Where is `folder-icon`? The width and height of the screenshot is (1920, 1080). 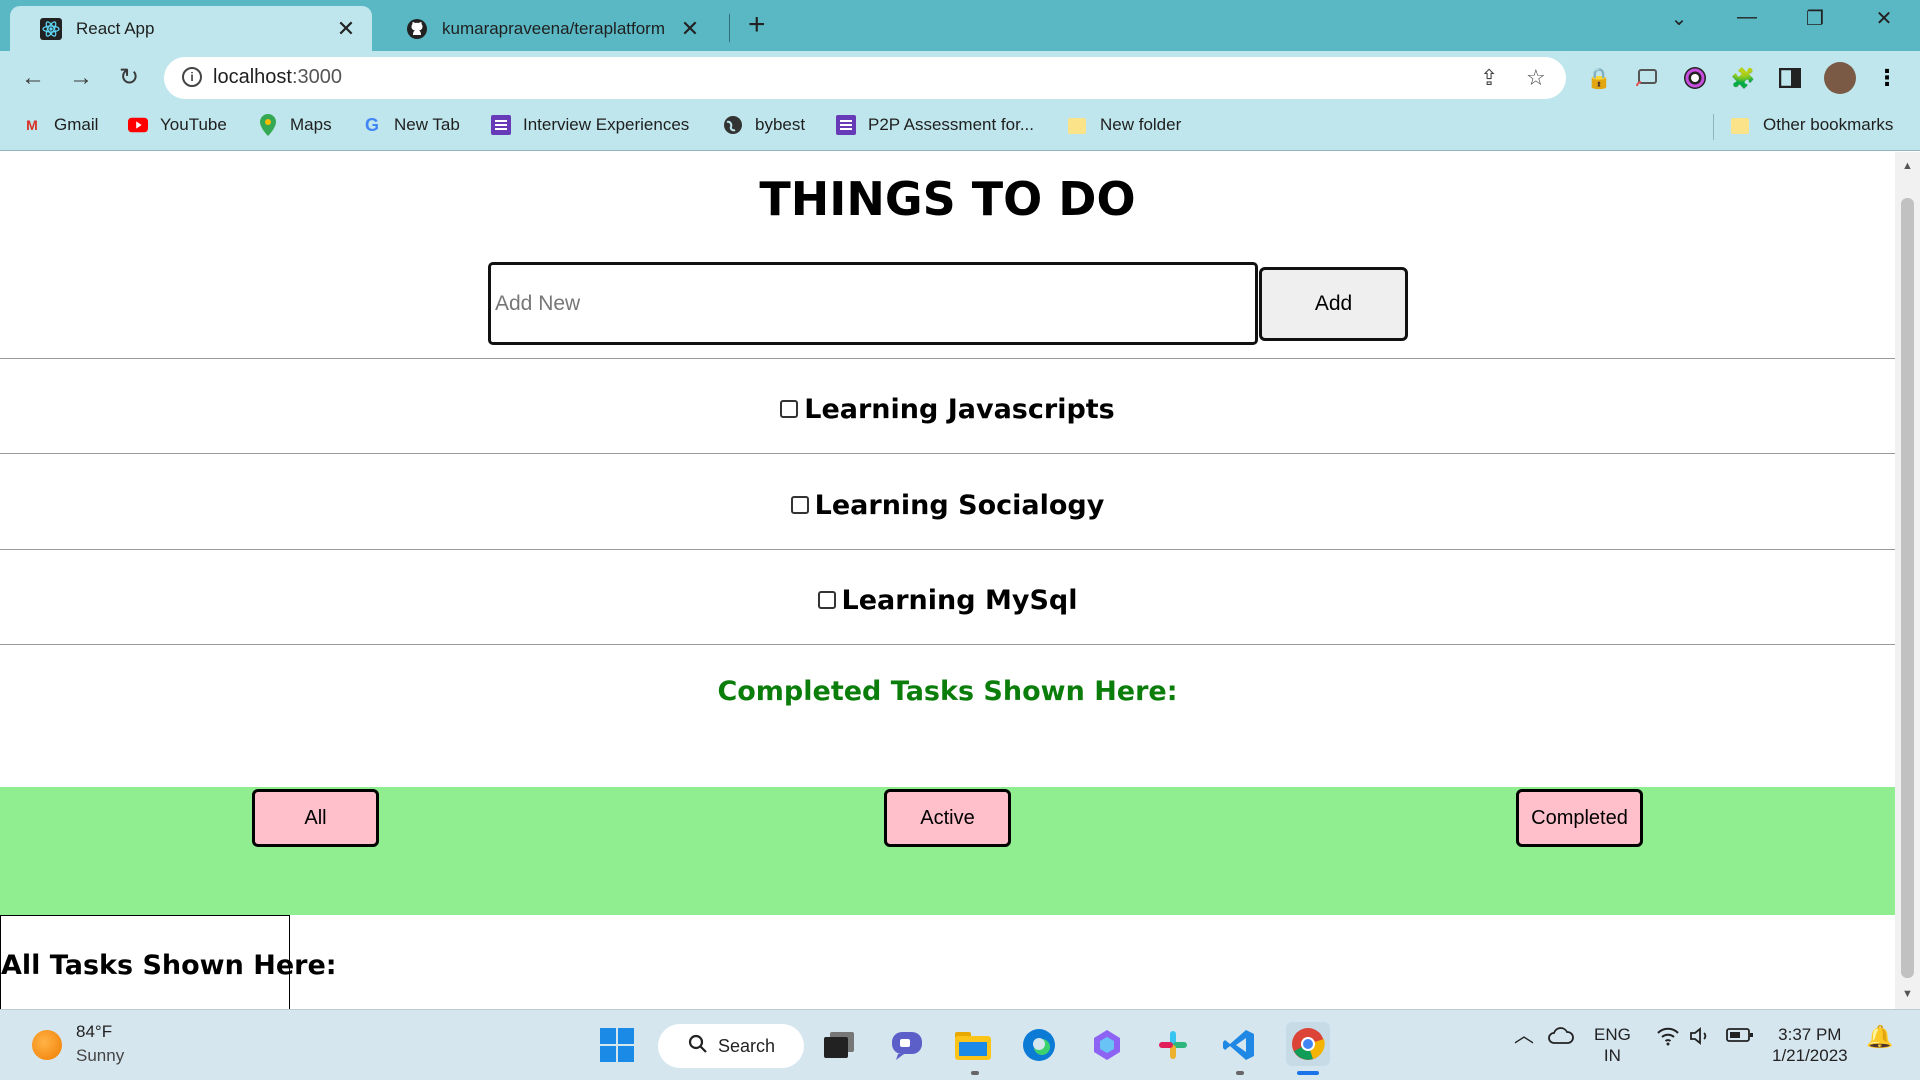 folder-icon is located at coordinates (1078, 125).